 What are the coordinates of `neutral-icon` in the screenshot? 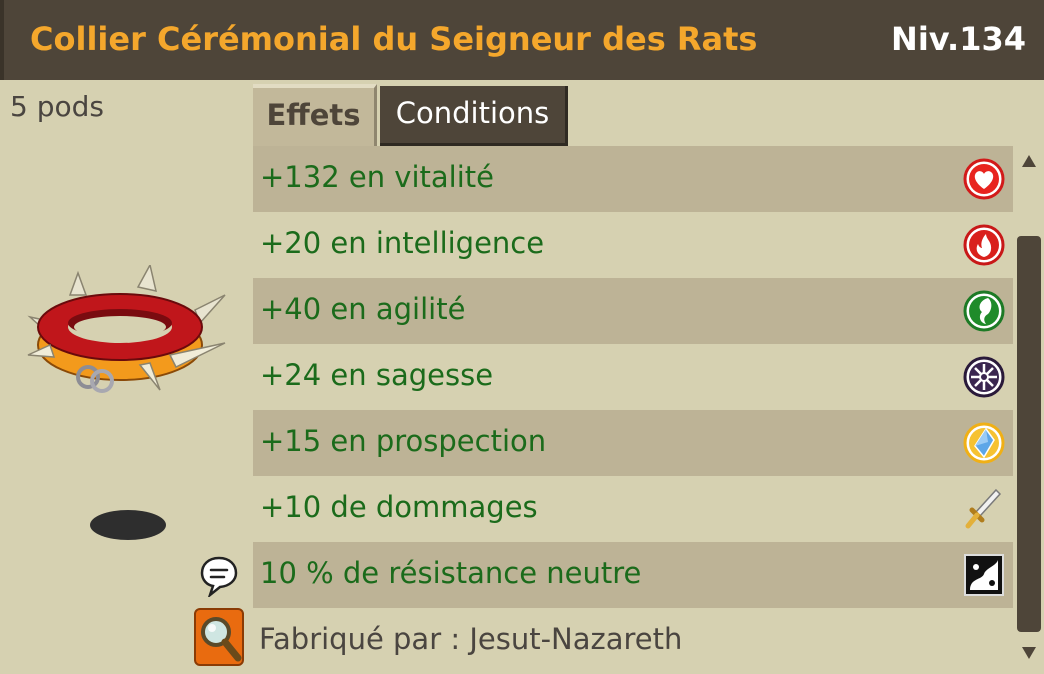 It's located at (984, 577).